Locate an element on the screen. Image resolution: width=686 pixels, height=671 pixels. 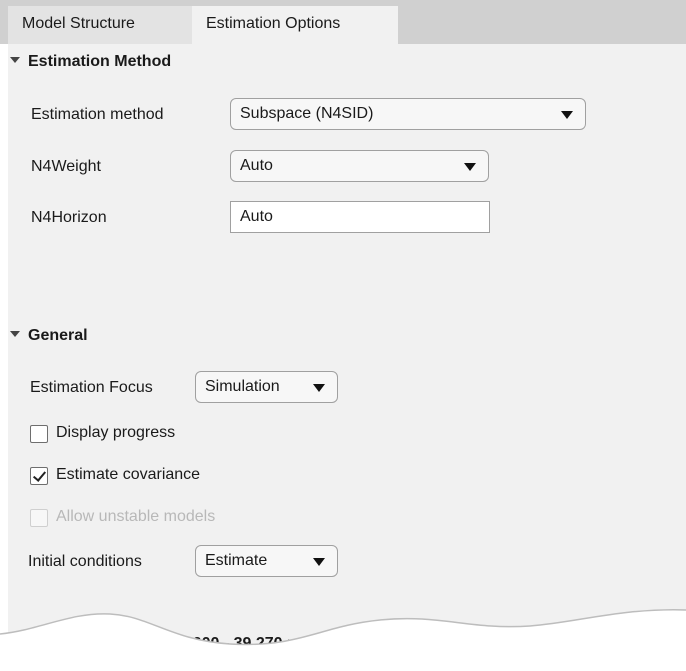
tab-bar: Model Structure Estimation Options is located at coordinates (343, 22).